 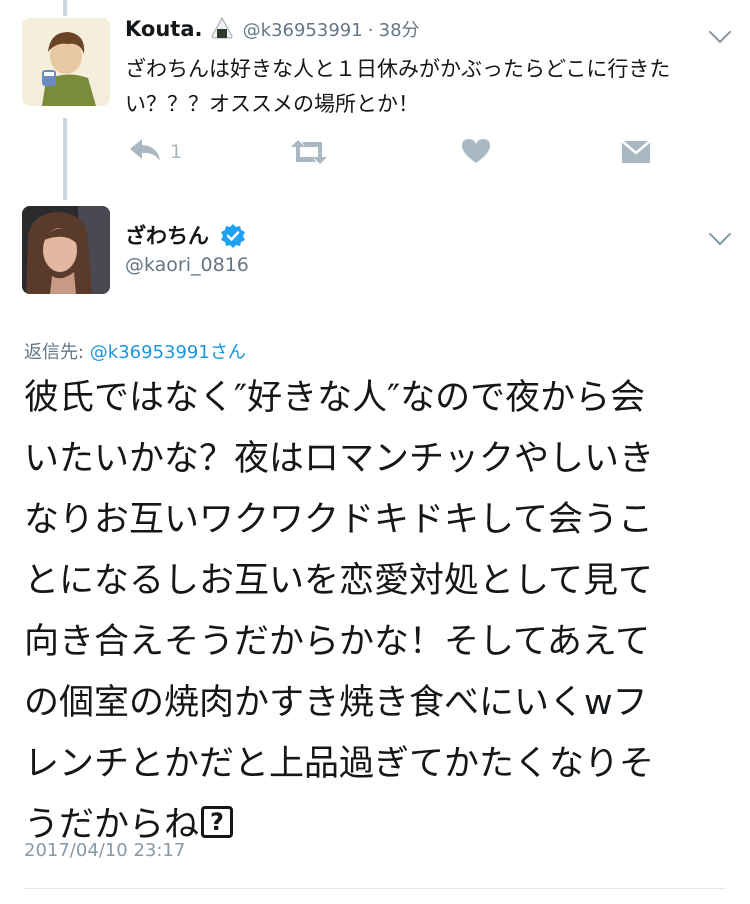 What do you see at coordinates (399, 30) in the screenshot?
I see `reply-time: 38分` at bounding box center [399, 30].